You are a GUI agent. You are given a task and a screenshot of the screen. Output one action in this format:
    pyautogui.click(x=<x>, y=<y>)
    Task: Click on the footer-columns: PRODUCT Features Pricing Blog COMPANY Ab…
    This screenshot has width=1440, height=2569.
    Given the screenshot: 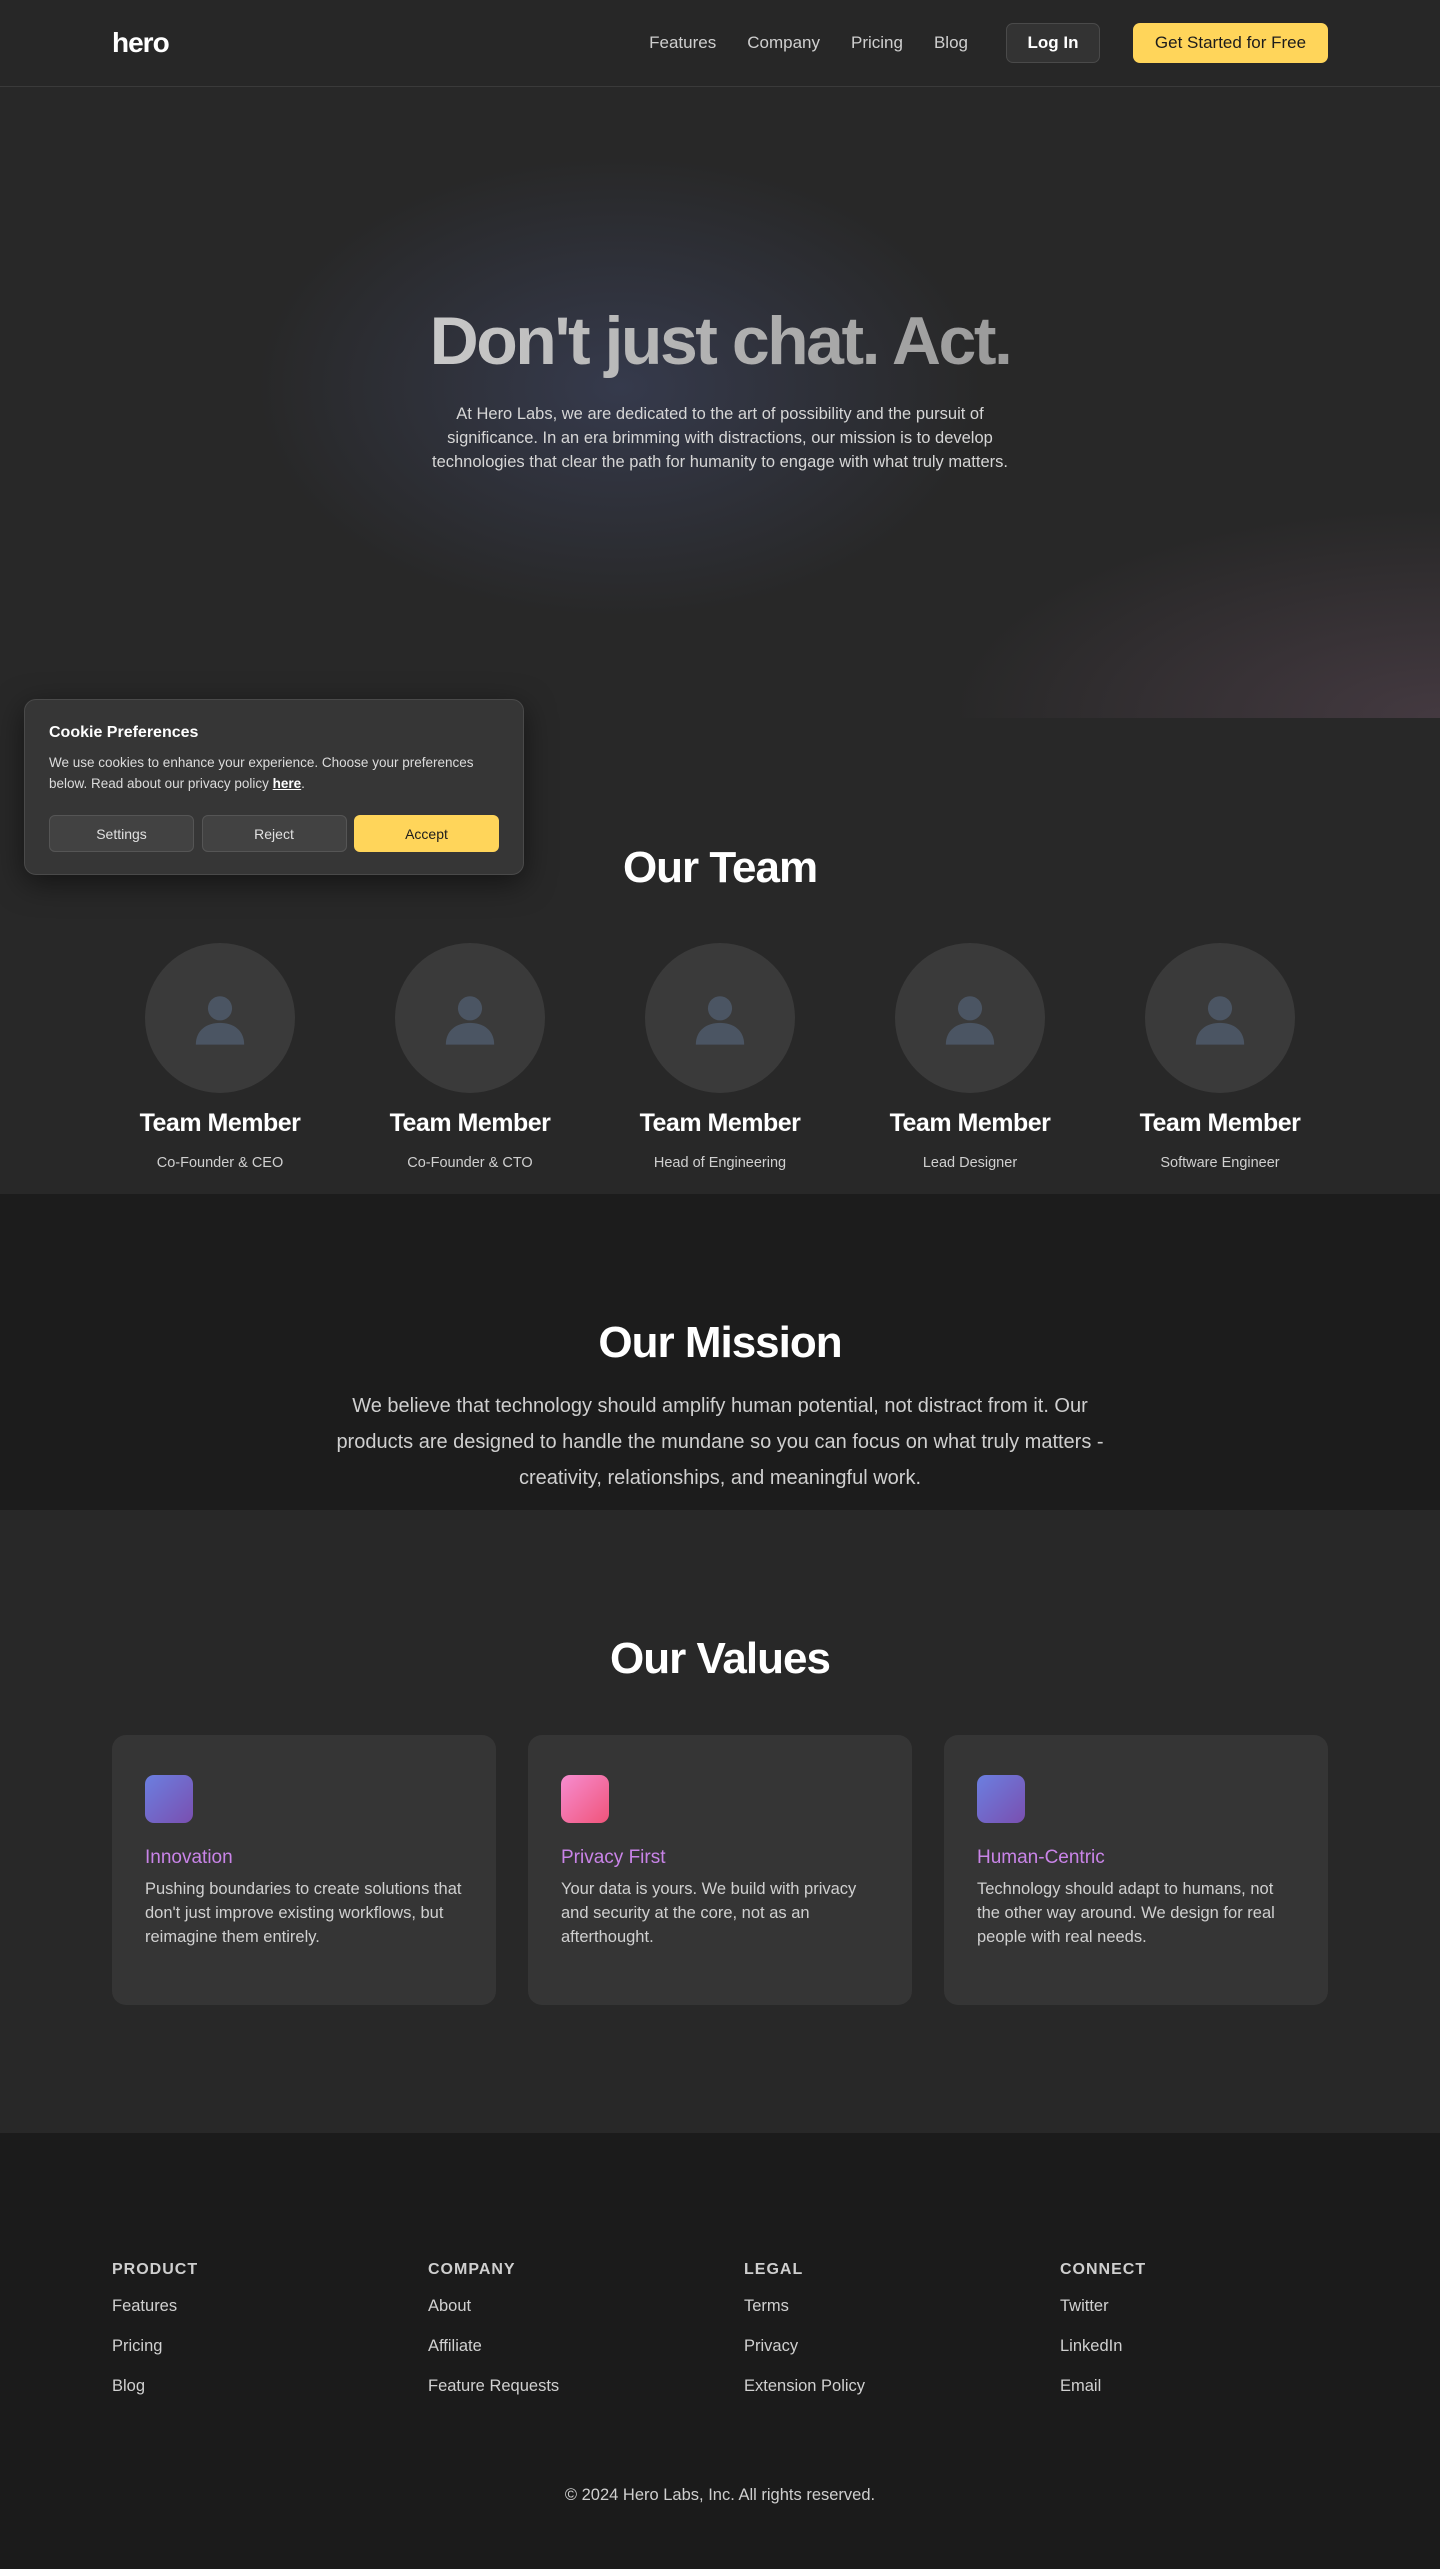 What is the action you would take?
    pyautogui.click(x=744, y=2328)
    